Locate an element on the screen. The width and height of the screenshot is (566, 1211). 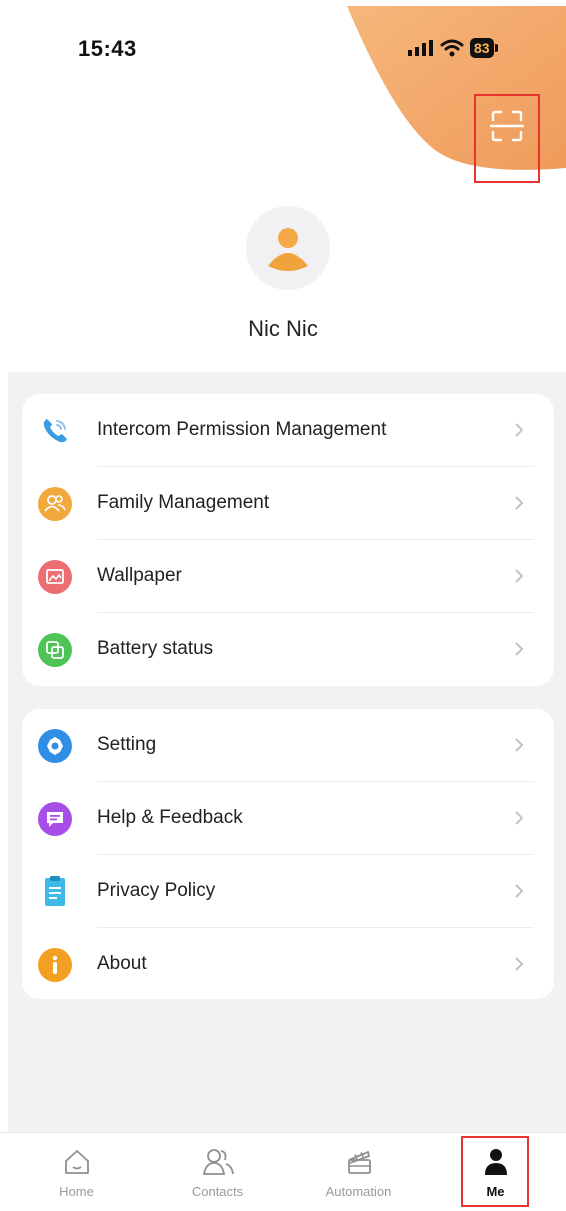
battery-status-icon is located at coordinates (54, 649).